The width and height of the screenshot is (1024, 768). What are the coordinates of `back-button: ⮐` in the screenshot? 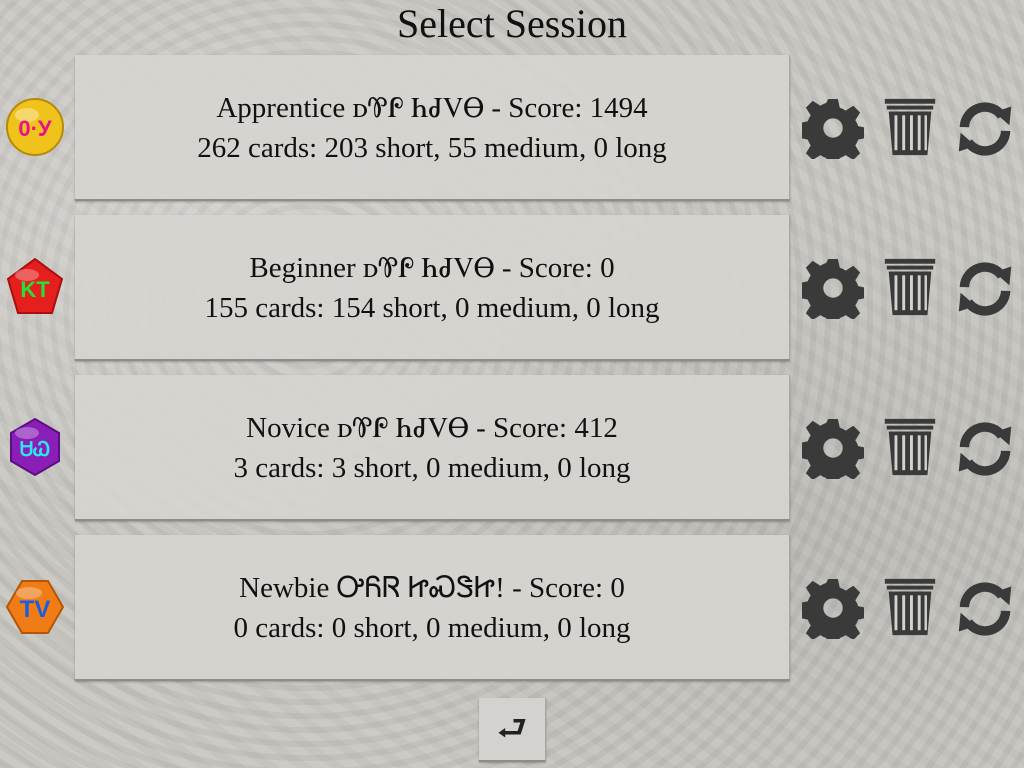 It's located at (512, 730).